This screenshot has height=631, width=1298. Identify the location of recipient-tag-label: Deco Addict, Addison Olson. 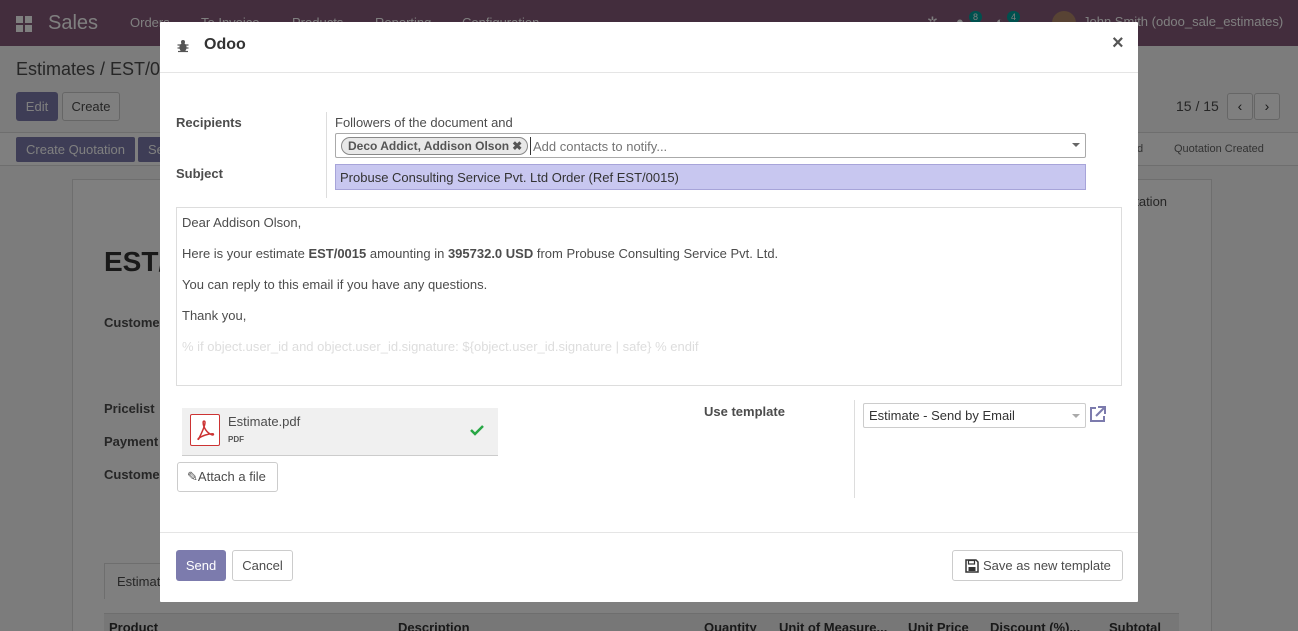
(429, 146).